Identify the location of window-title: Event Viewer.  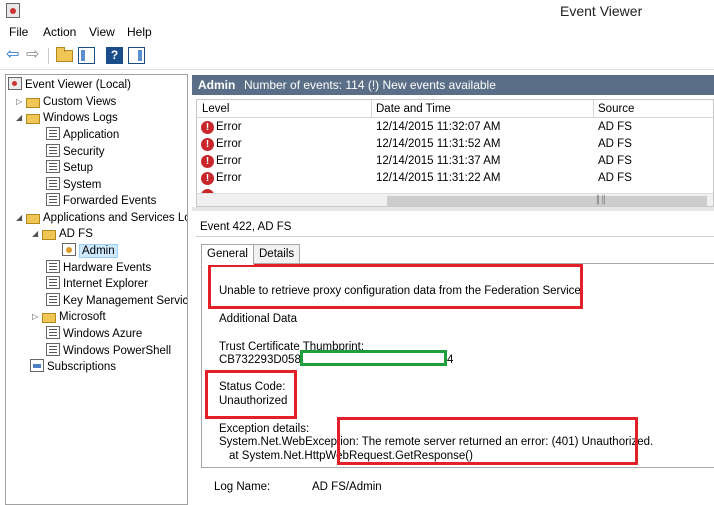
(601, 11).